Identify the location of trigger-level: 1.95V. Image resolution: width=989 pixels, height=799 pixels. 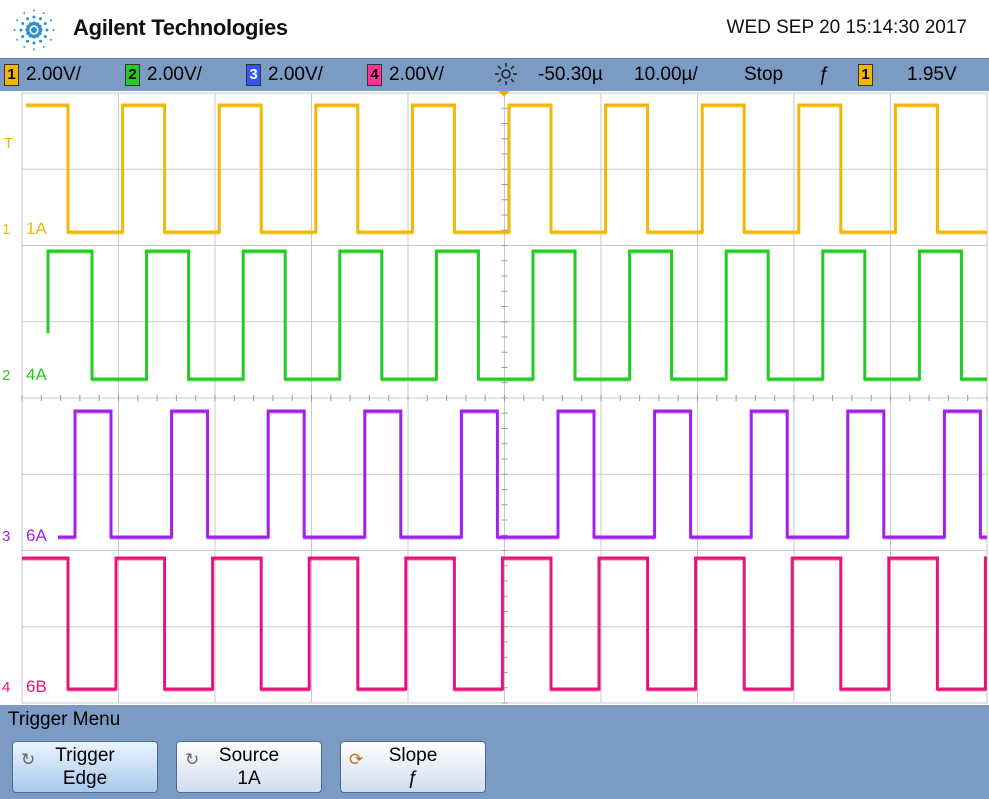
(932, 75).